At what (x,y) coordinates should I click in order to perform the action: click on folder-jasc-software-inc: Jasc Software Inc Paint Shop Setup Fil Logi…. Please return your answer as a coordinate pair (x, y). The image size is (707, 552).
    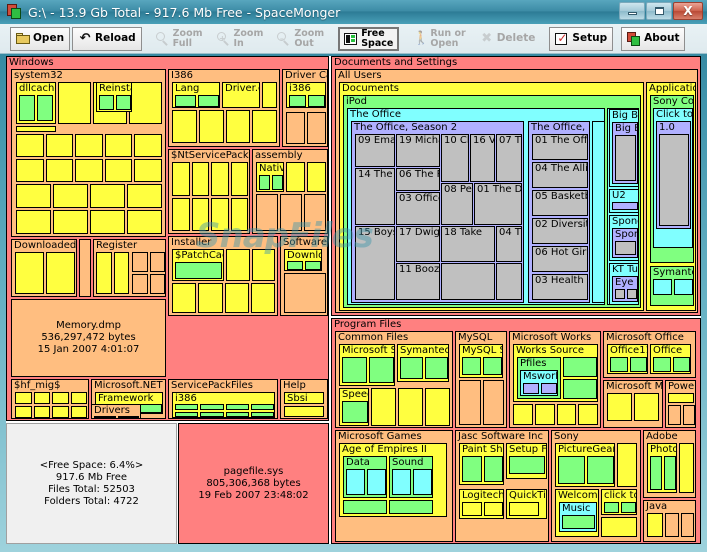
    Looking at the image, I should click on (502, 486).